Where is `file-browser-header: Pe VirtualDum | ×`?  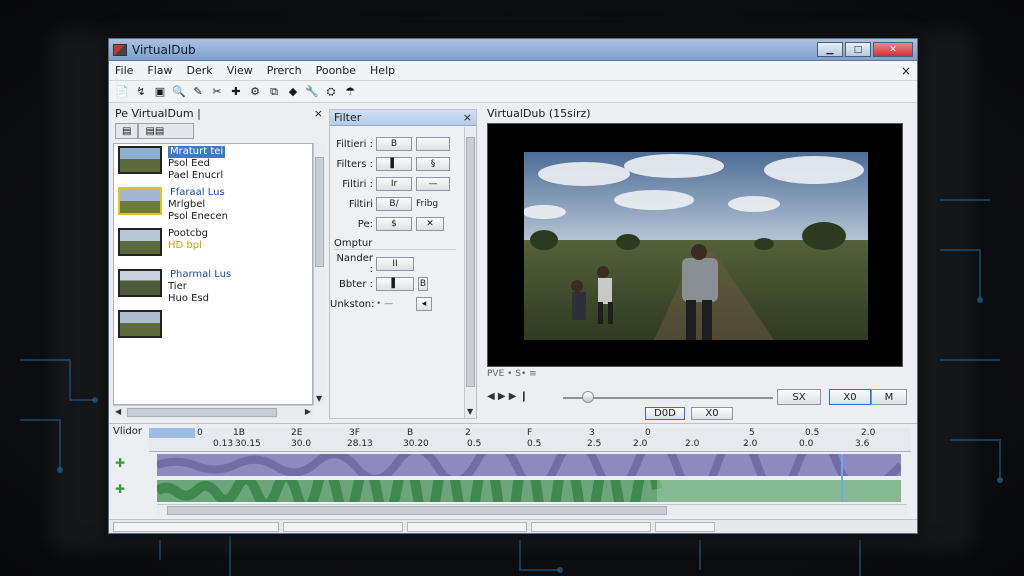
file-browser-header: Pe VirtualDum | × is located at coordinates (220, 113).